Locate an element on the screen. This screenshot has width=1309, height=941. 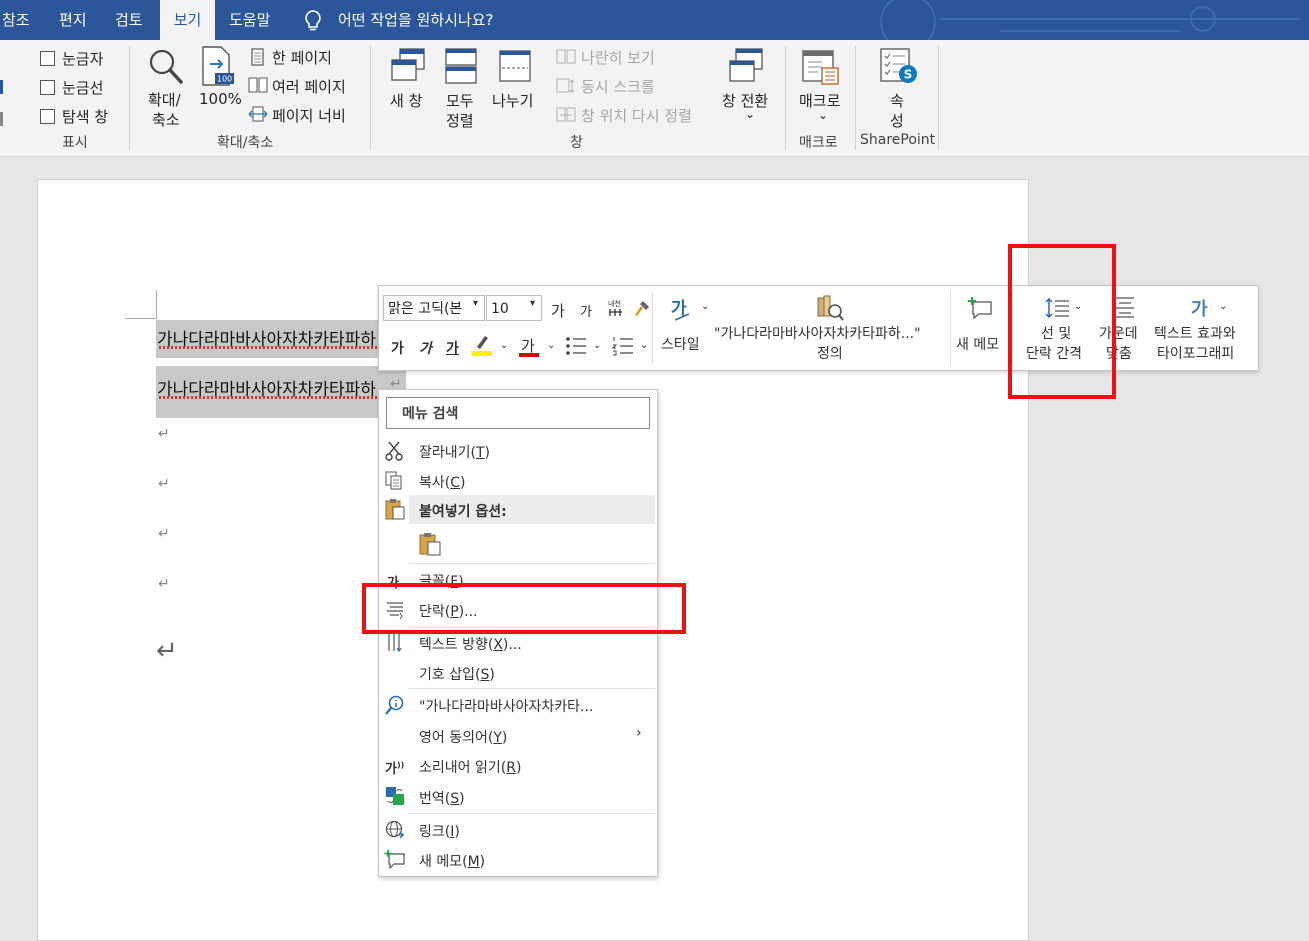
center-align-icon is located at coordinates (1125, 307).